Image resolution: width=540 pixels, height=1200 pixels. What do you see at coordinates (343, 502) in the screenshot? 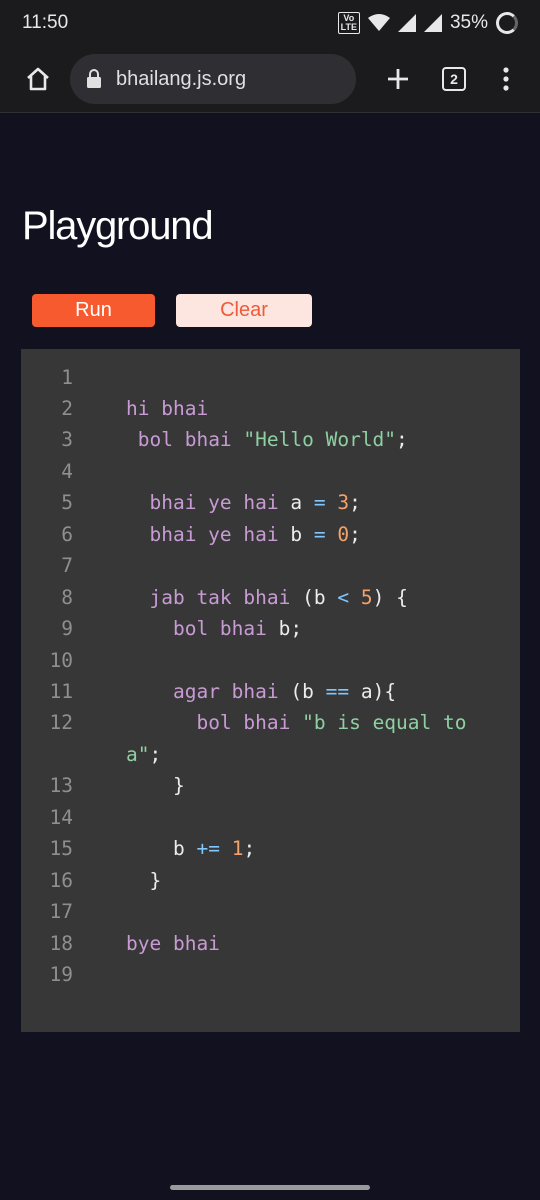
I see `code-number: 3` at bounding box center [343, 502].